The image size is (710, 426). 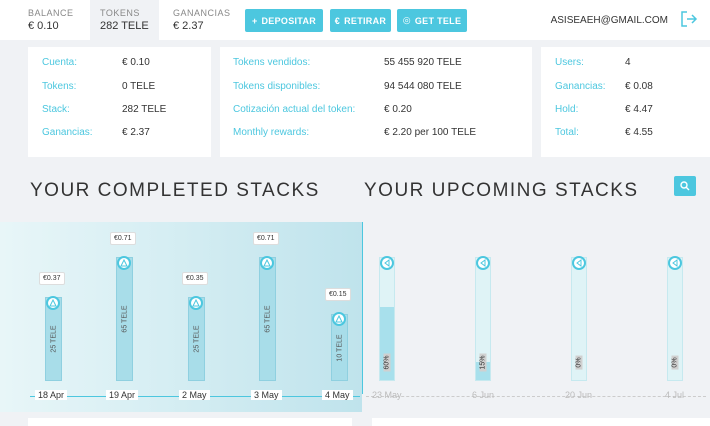 What do you see at coordinates (579, 395) in the screenshot?
I see `date-label: 20 Jun` at bounding box center [579, 395].